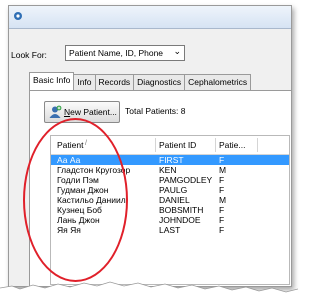 The image size is (320, 298). I want to click on table-row: Аа Аа FIRST F, so click(170, 160).